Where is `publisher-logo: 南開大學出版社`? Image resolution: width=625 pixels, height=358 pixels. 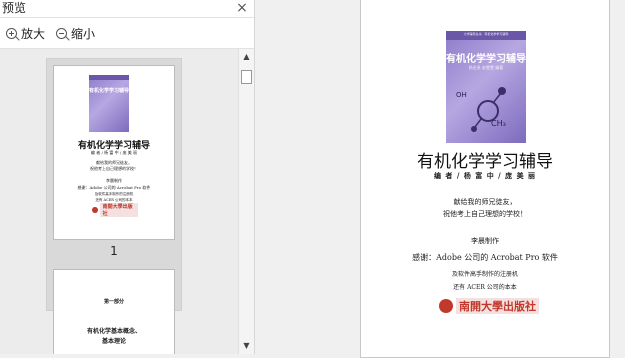
publisher-logo: 南開大學出版社 is located at coordinates (489, 306).